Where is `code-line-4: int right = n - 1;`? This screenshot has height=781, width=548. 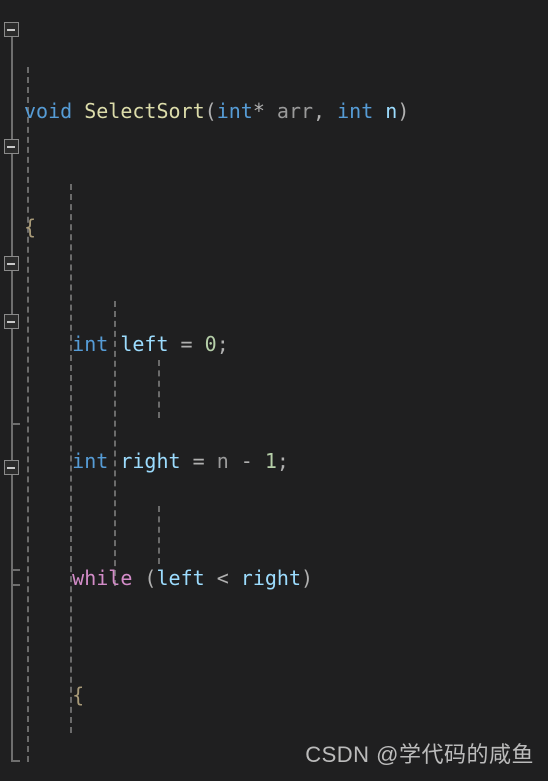
code-line-4: int right = n - 1; is located at coordinates (274, 461).